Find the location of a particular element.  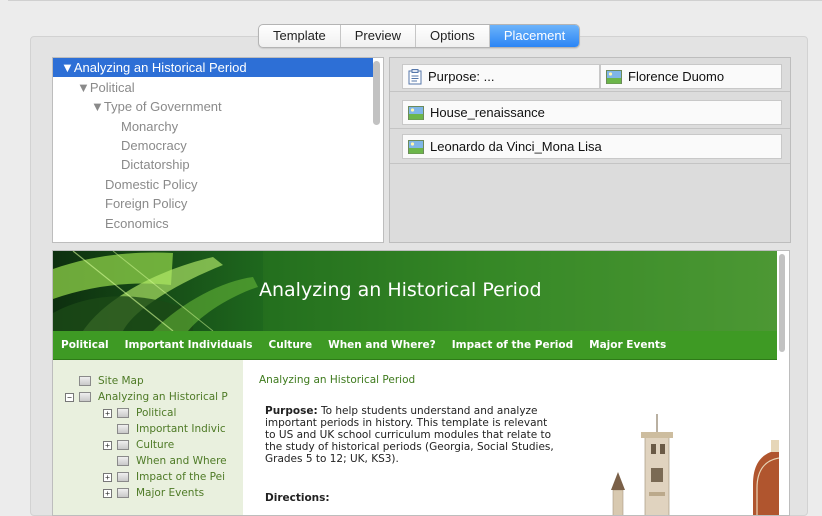

tree-item-domestic-policy: Domestic Policy is located at coordinates (218, 184).